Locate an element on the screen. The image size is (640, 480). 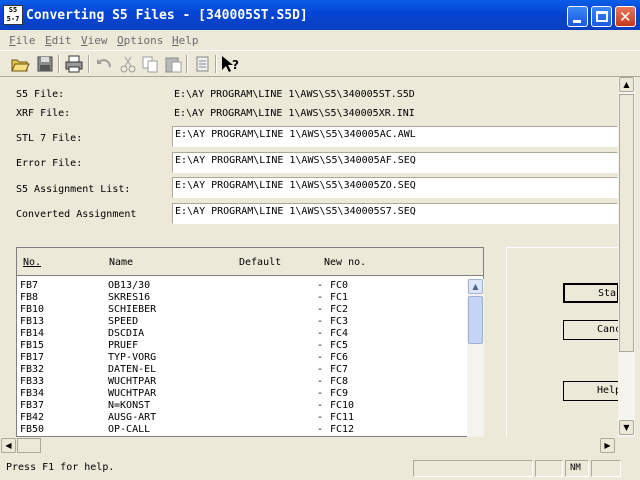
window-scroll-down-icon: ▼ is located at coordinates (626, 427).